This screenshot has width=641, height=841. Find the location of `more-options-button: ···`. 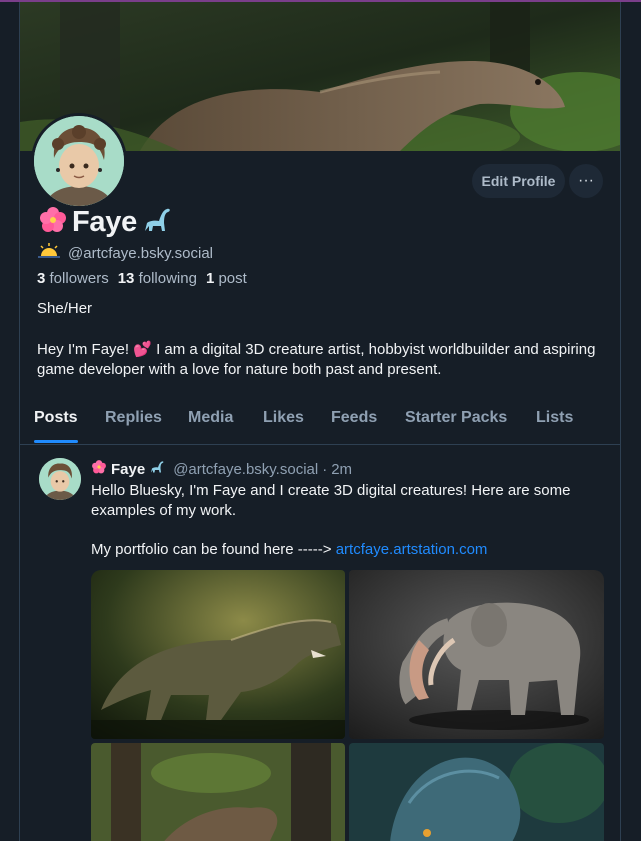

more-options-button: ··· is located at coordinates (586, 181).